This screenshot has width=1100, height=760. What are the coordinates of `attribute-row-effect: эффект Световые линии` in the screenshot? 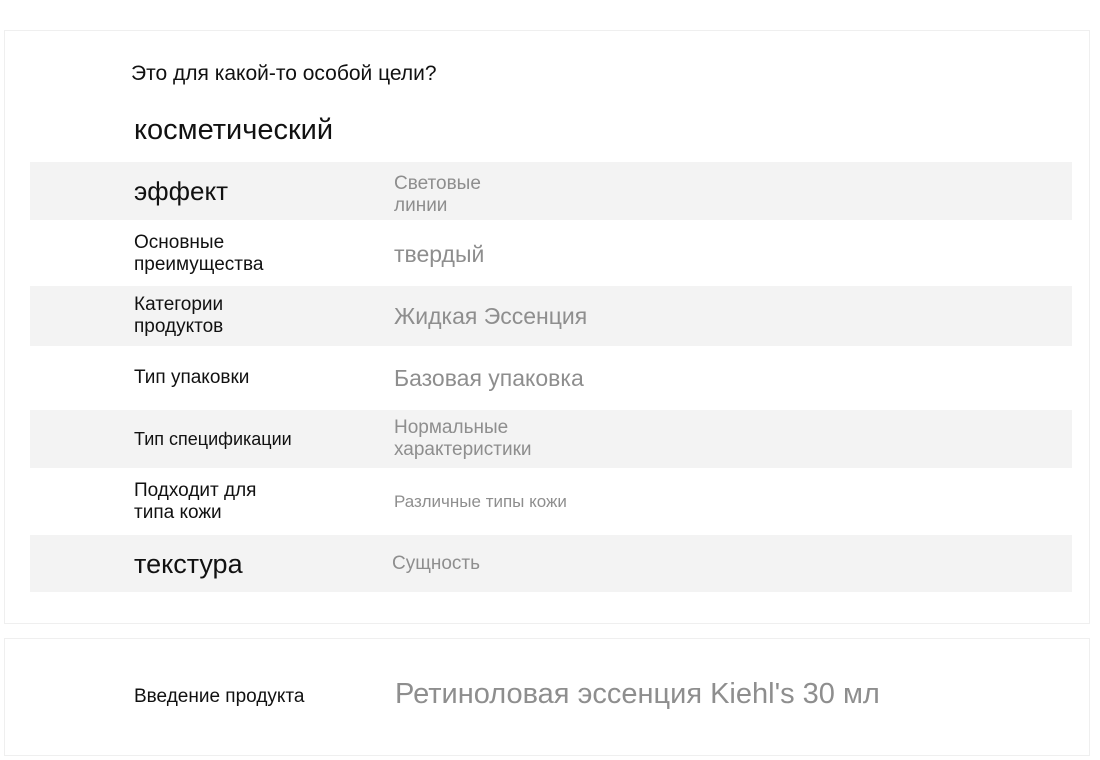 It's located at (551, 191).